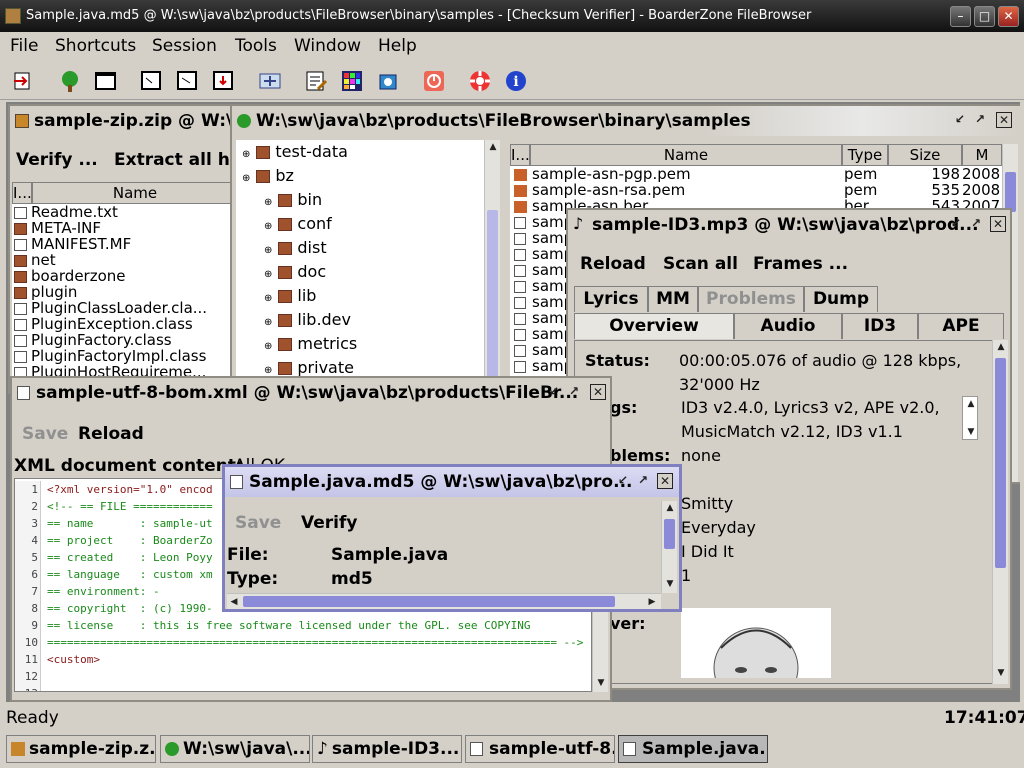 This screenshot has width=1024, height=768. I want to click on col-size-header: Size, so click(925, 155).